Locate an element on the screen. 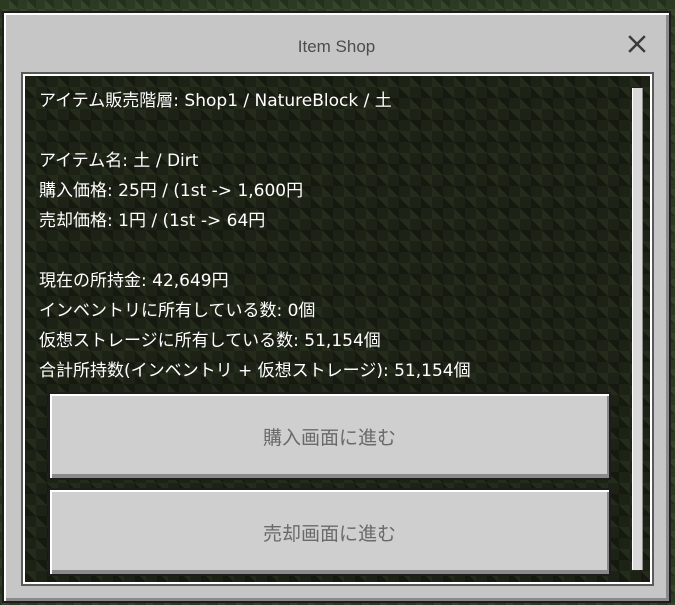  item-name-text: アイテム名: 土 / Dirt is located at coordinates (119, 161).